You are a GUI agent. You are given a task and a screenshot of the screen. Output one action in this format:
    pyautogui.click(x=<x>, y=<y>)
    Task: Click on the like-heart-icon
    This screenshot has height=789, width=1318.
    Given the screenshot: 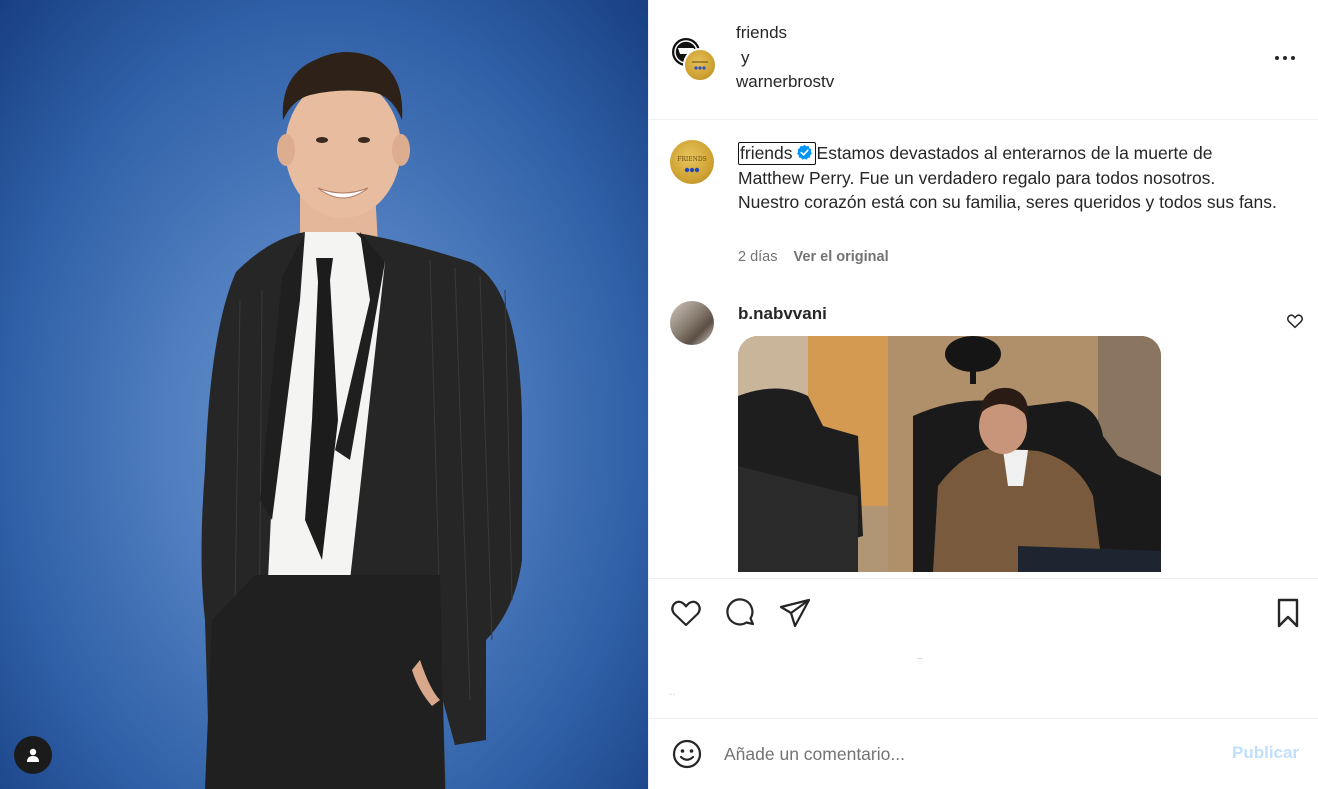 What is the action you would take?
    pyautogui.click(x=686, y=613)
    